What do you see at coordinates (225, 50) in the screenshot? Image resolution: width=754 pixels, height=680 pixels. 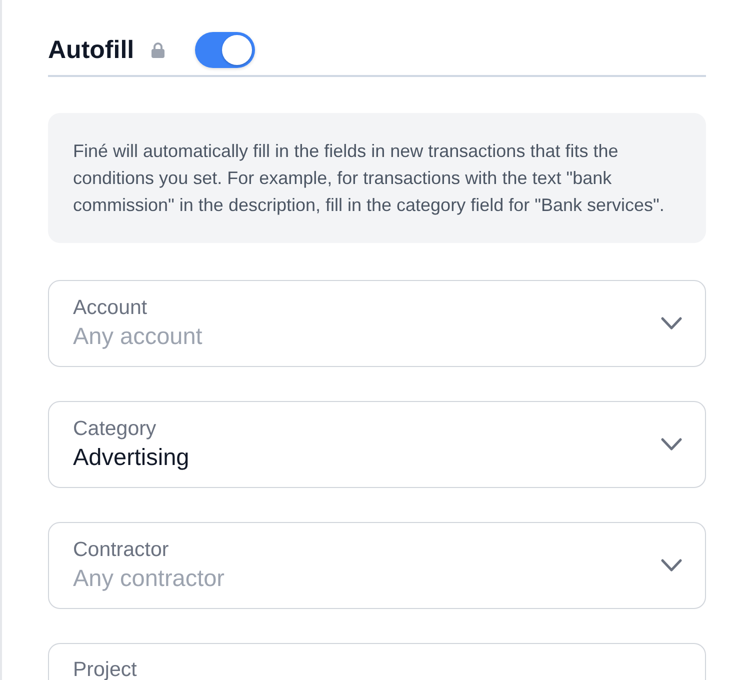 I see `toggle-switch` at bounding box center [225, 50].